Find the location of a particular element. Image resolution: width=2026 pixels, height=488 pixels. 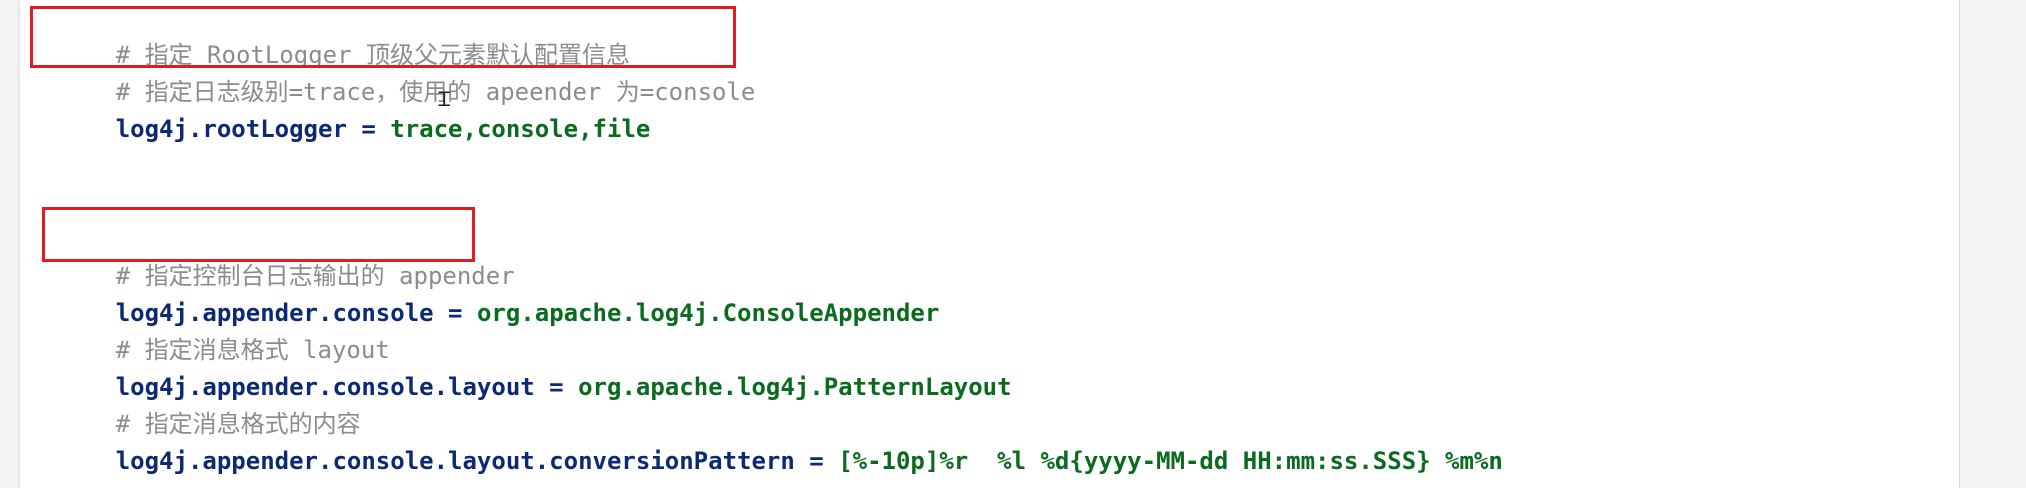

property-line-rootlogger: log4j.rootLogger = trace,console,file is located at coordinates (340, 108).